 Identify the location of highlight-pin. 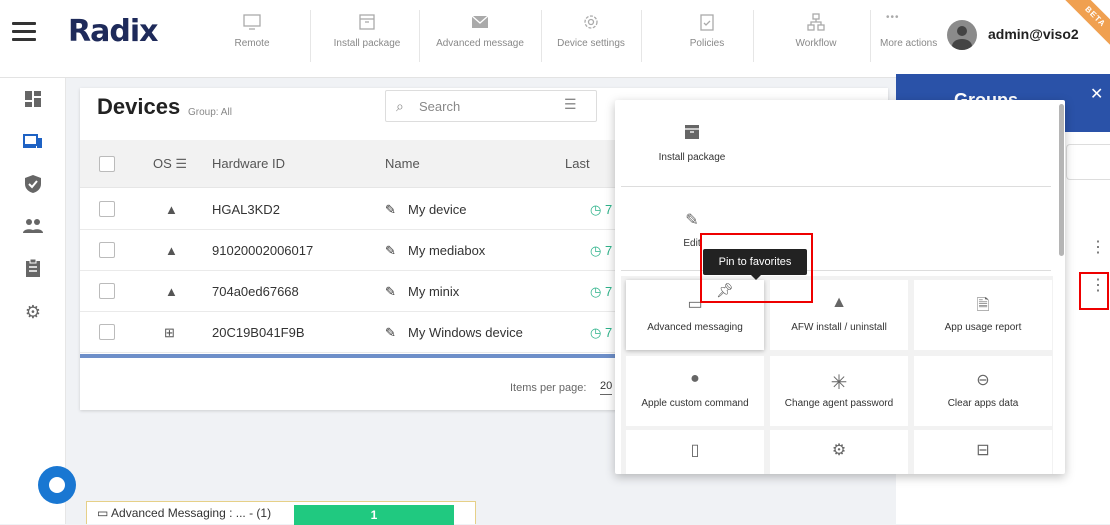
(756, 268).